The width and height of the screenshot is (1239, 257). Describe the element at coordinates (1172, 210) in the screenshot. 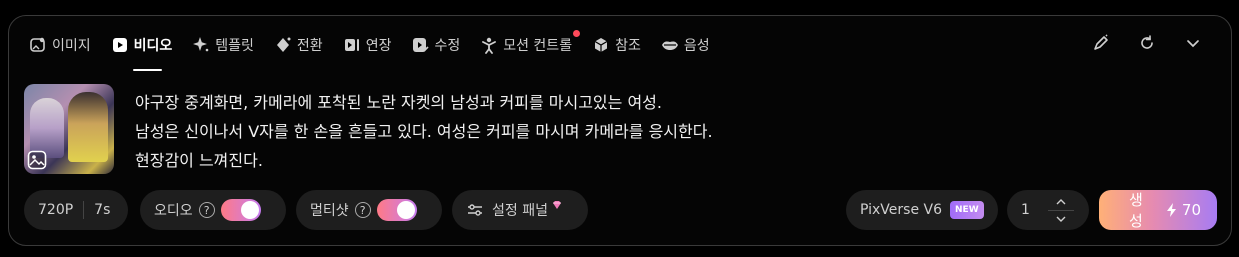

I see `lightning-icon` at that location.